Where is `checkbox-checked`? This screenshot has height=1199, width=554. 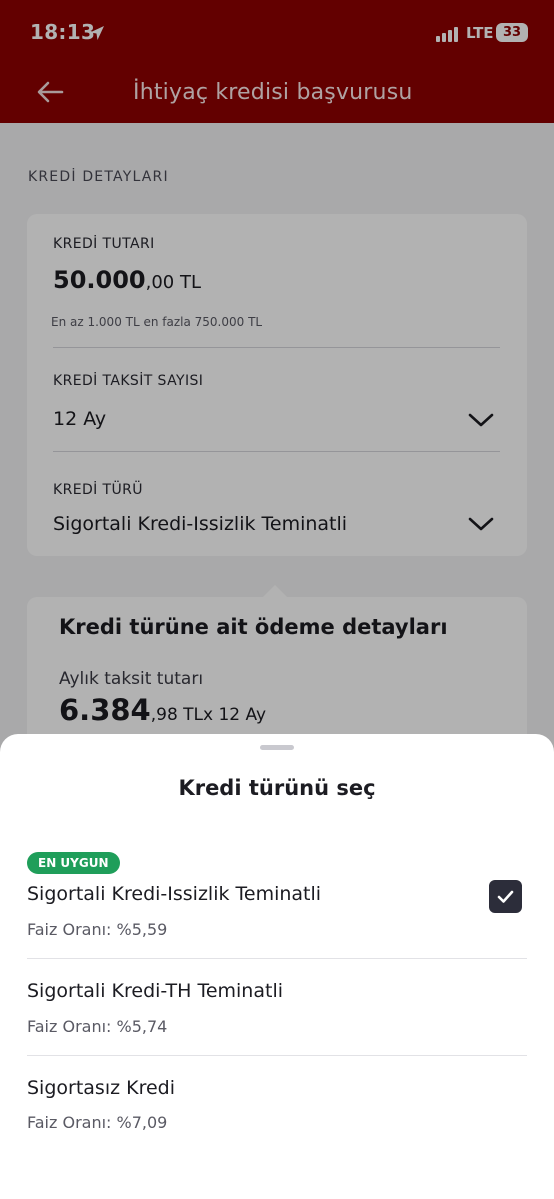 checkbox-checked is located at coordinates (505, 896).